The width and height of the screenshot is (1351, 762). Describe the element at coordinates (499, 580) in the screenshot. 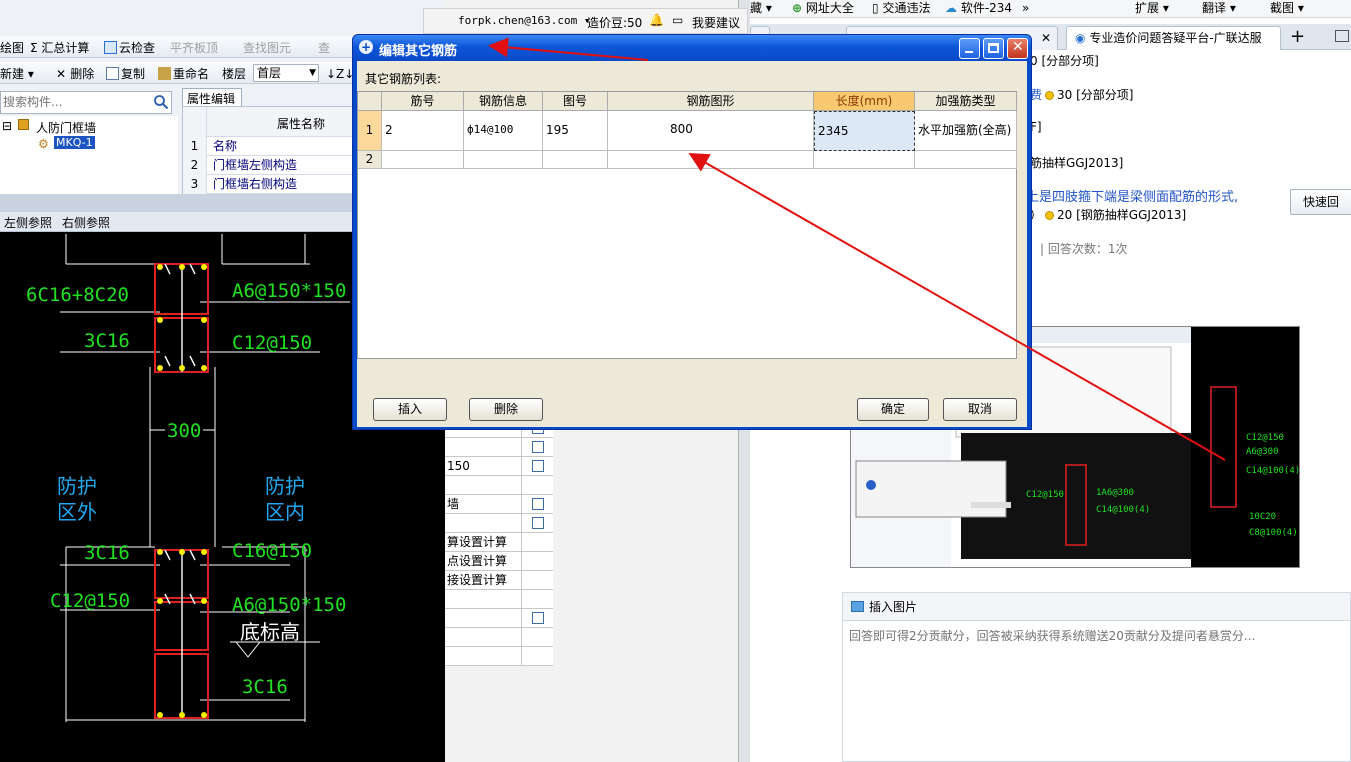

I see `list-item: 接设置计算` at that location.